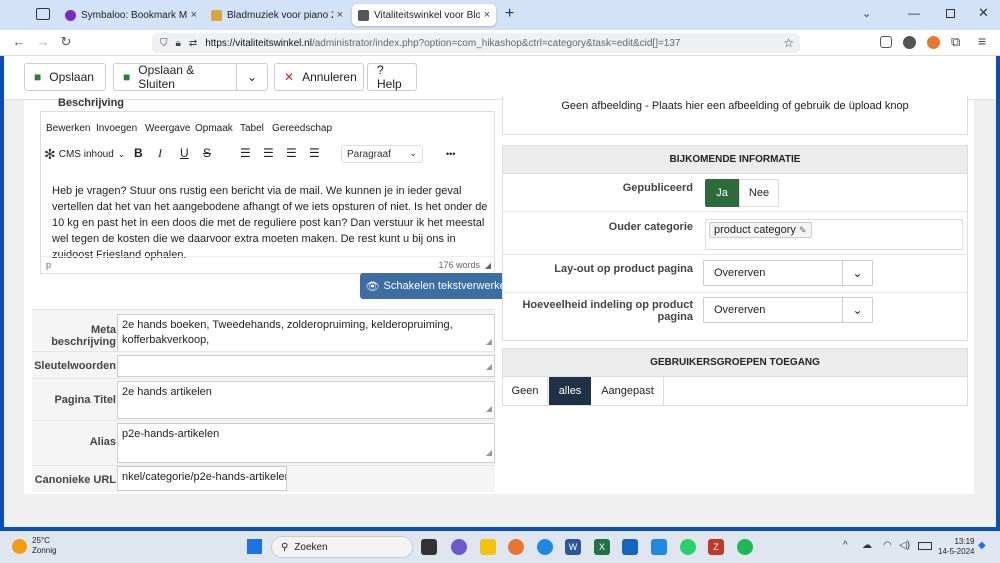 This screenshot has width=1000, height=563. I want to click on keywords-field: ◢, so click(306, 366).